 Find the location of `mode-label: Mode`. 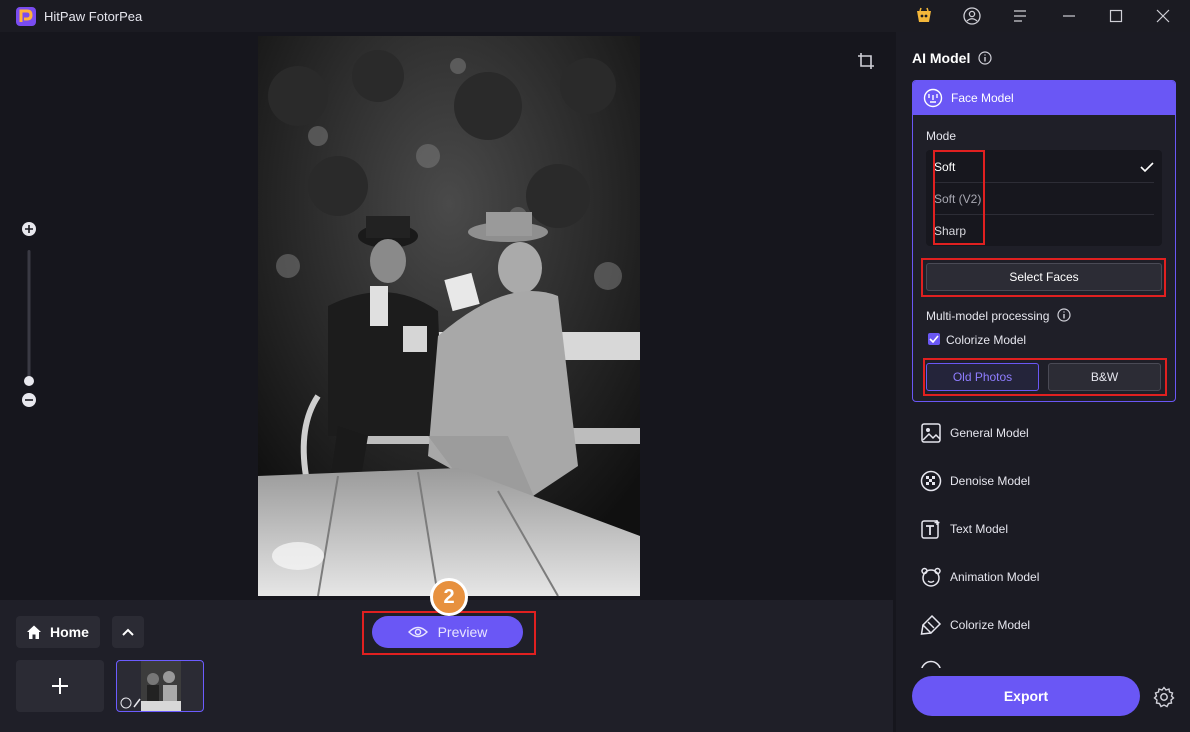

mode-label: Mode is located at coordinates (941, 136).